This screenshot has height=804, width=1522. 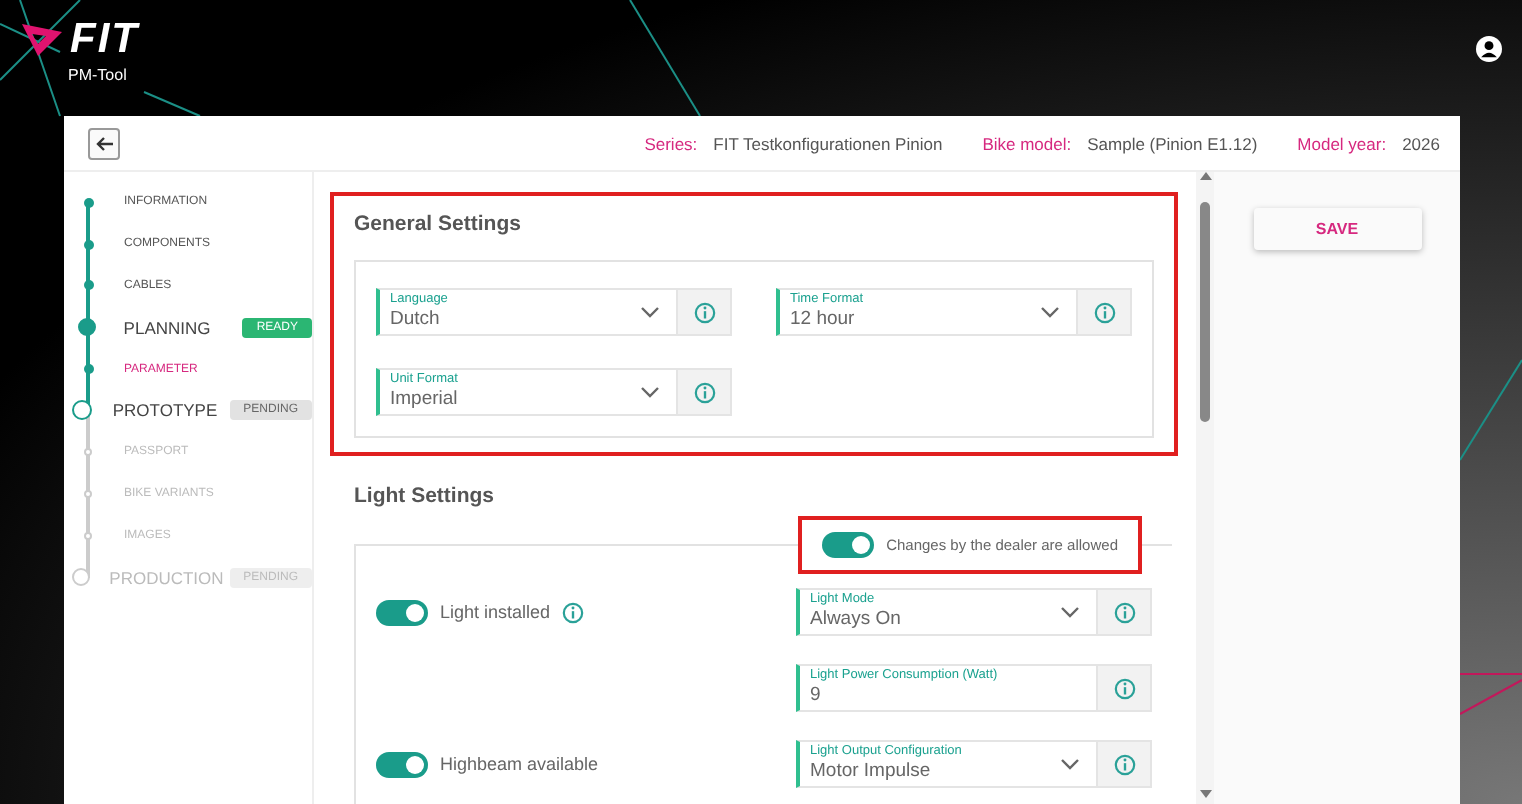 I want to click on app-subtitle: PM-Tool, so click(x=98, y=75).